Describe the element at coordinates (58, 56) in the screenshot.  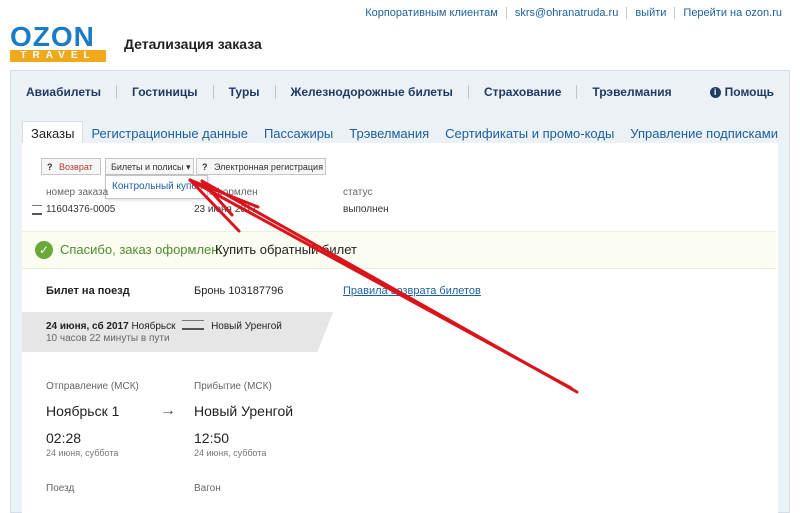
I see `logo-travel-text: TRAVEL` at that location.